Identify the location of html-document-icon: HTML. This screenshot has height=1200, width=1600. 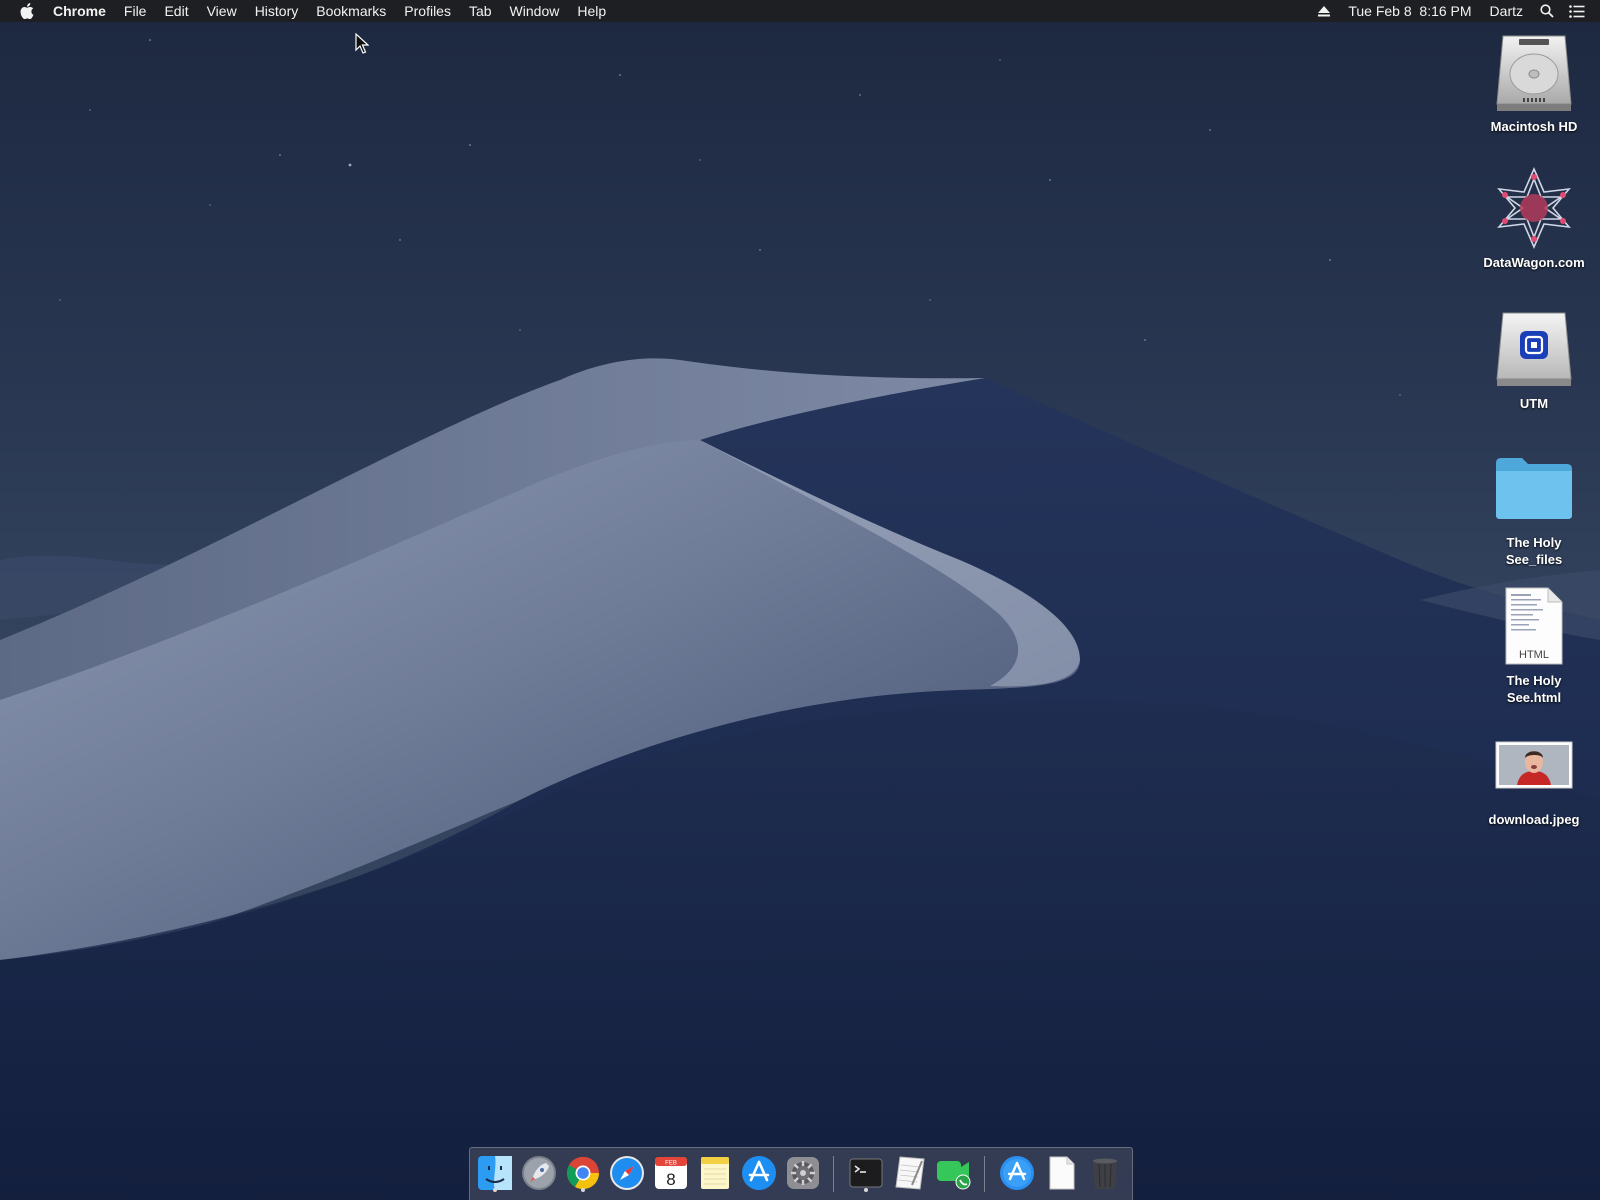
(1534, 626).